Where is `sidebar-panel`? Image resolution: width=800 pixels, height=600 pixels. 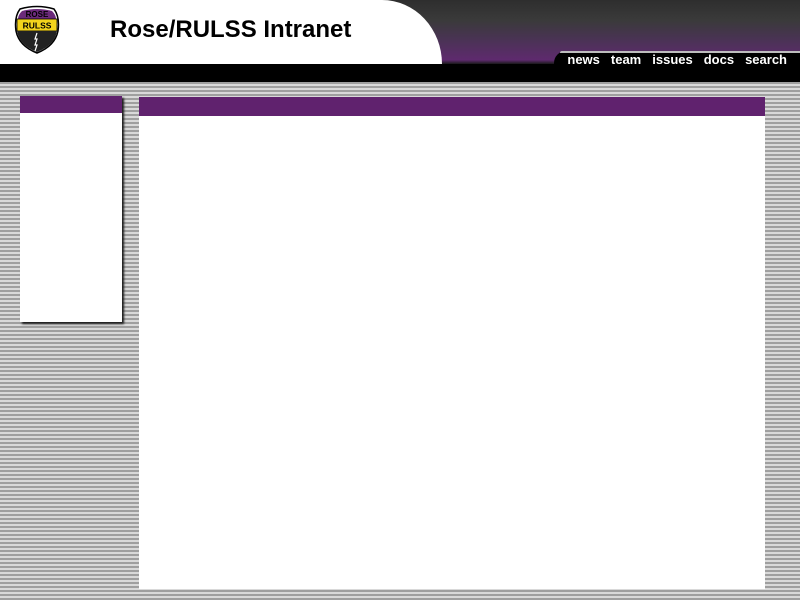
sidebar-panel is located at coordinates (71, 209).